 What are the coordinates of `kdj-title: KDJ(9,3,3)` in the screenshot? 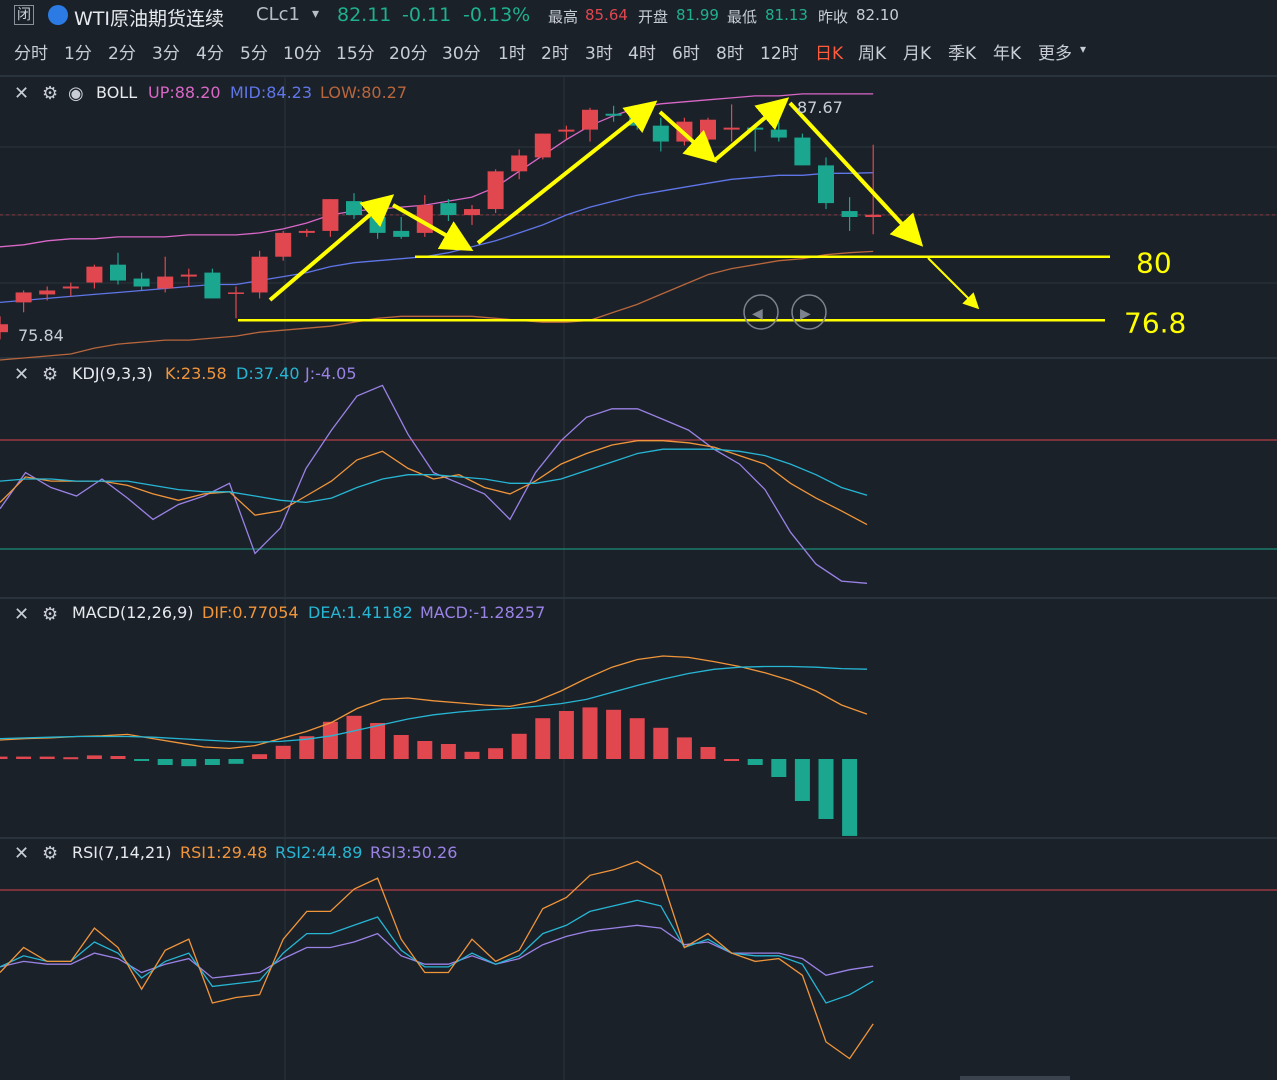 It's located at (112, 373).